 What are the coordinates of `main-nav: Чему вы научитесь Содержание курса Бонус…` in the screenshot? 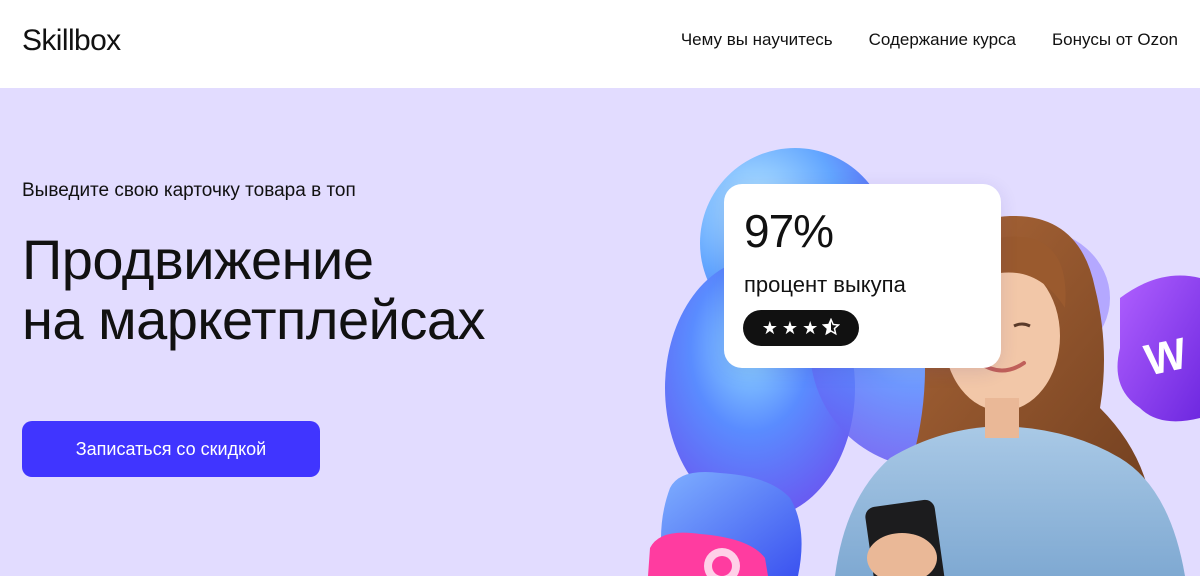 It's located at (929, 40).